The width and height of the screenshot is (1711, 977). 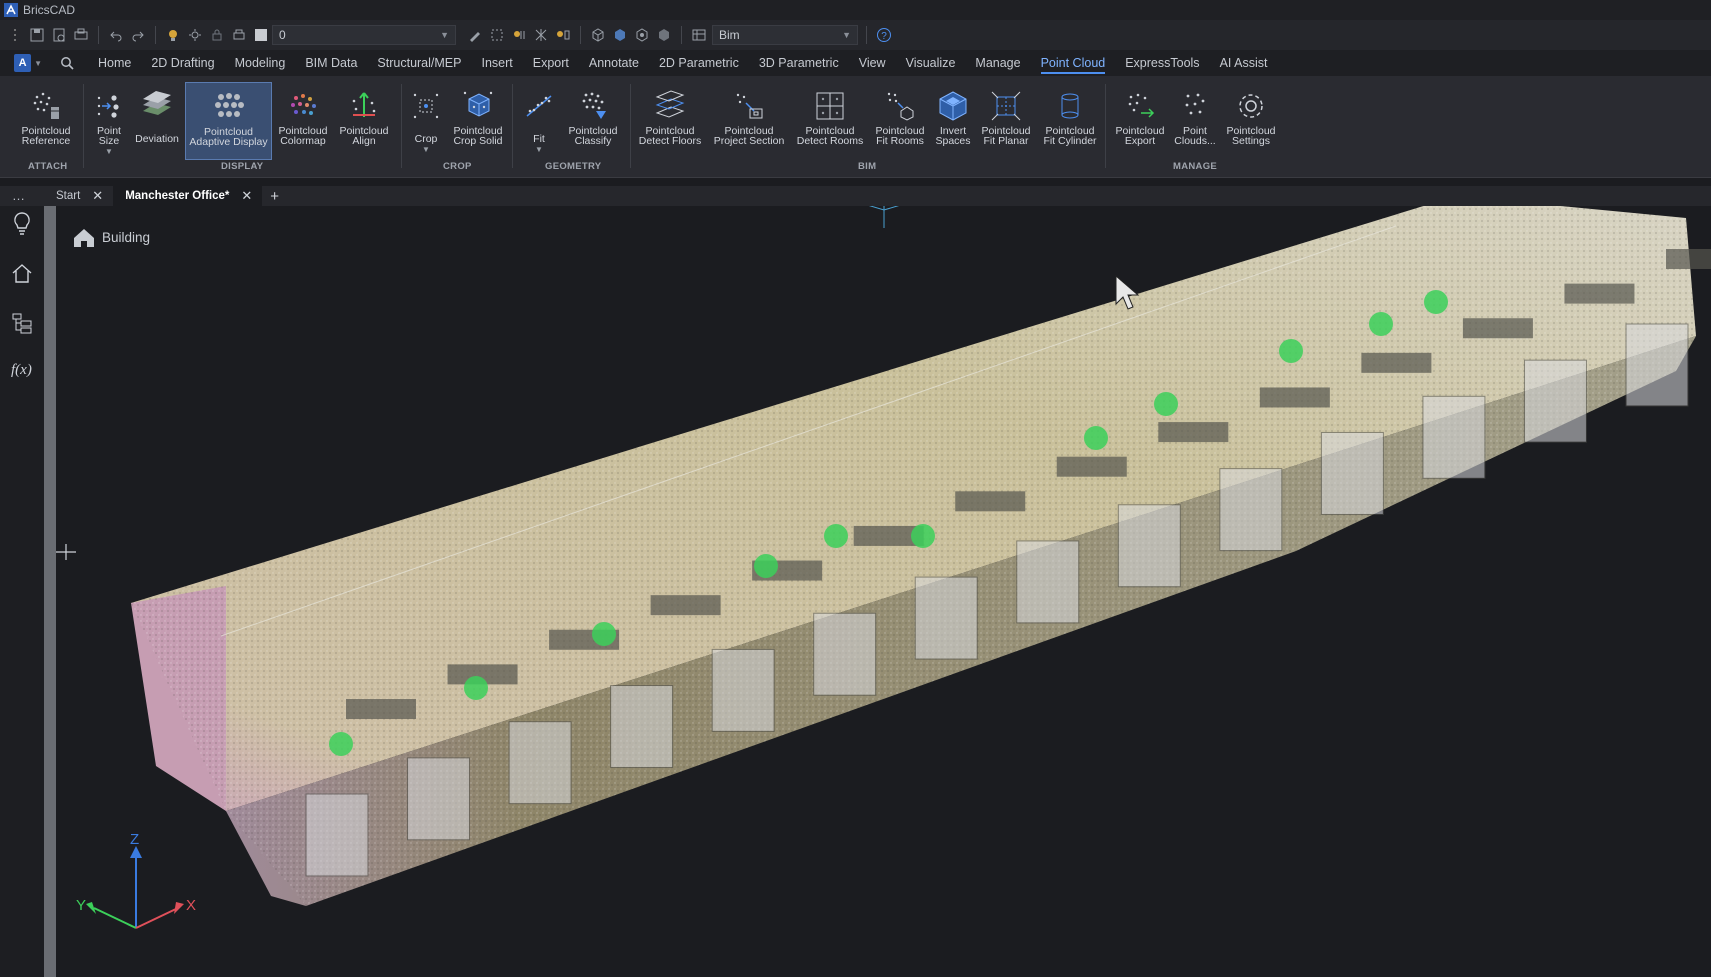 What do you see at coordinates (541, 35) in the screenshot?
I see `layer-freeze-icon` at bounding box center [541, 35].